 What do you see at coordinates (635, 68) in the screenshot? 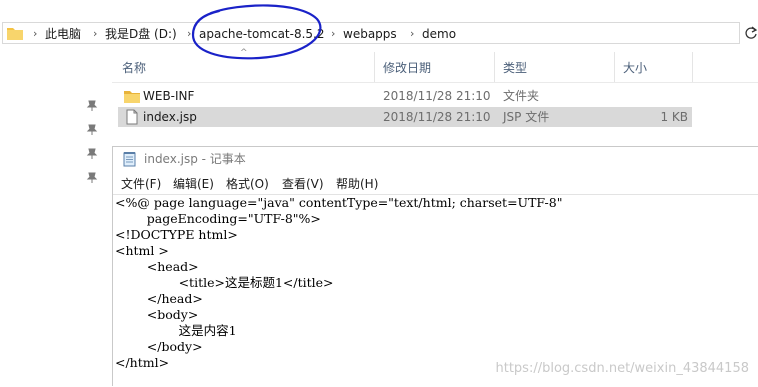
I see `column-header-size: 大小` at bounding box center [635, 68].